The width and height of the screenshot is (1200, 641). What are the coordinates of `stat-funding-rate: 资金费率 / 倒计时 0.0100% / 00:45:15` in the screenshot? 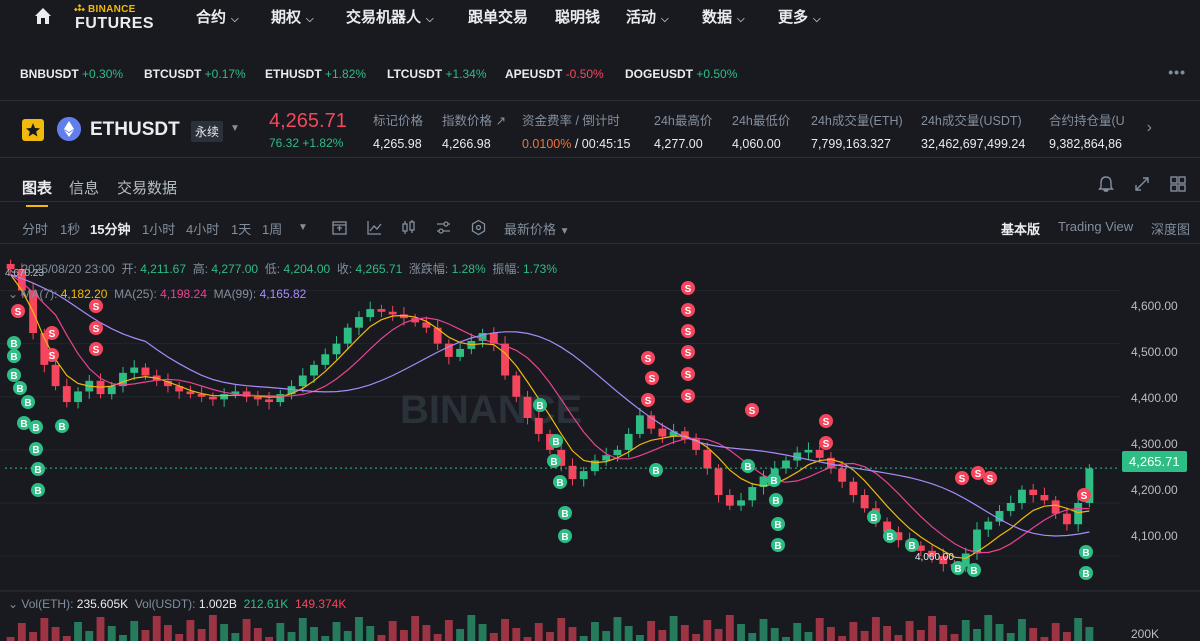 It's located at (576, 132).